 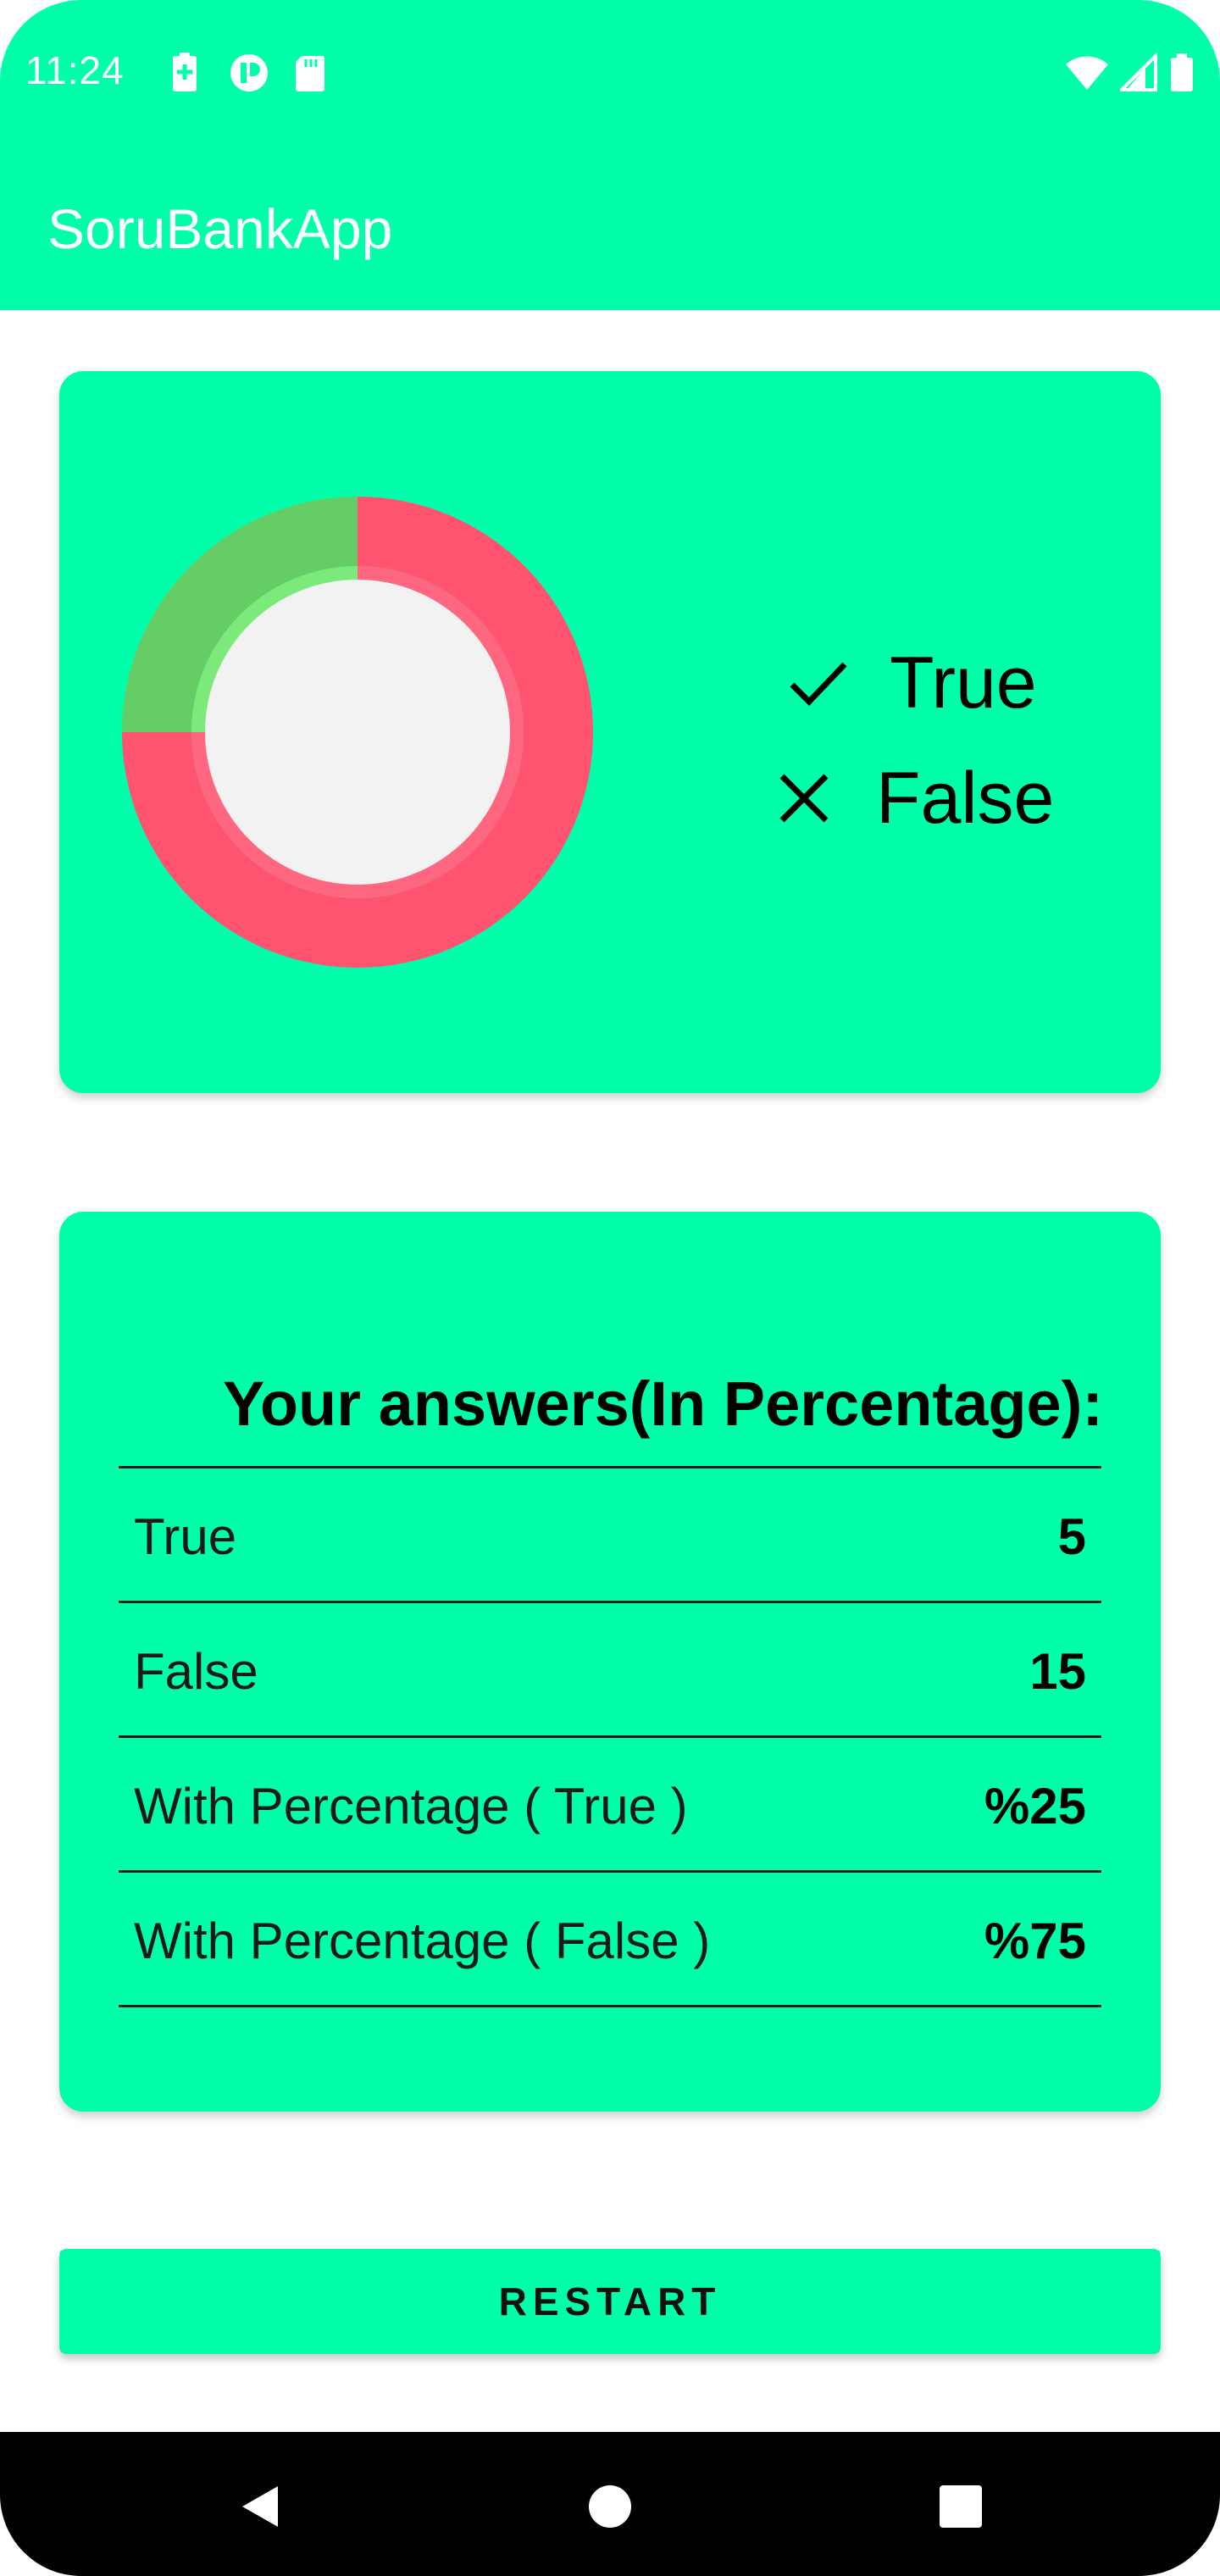 I want to click on app-bar: 11:24 SoruBankApp, so click(x=610, y=155).